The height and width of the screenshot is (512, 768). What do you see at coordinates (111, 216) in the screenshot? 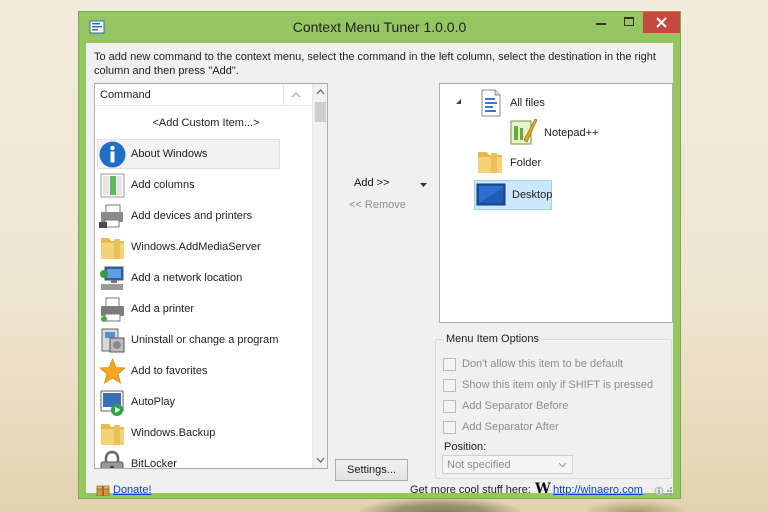
I see `devices-printers-icon` at bounding box center [111, 216].